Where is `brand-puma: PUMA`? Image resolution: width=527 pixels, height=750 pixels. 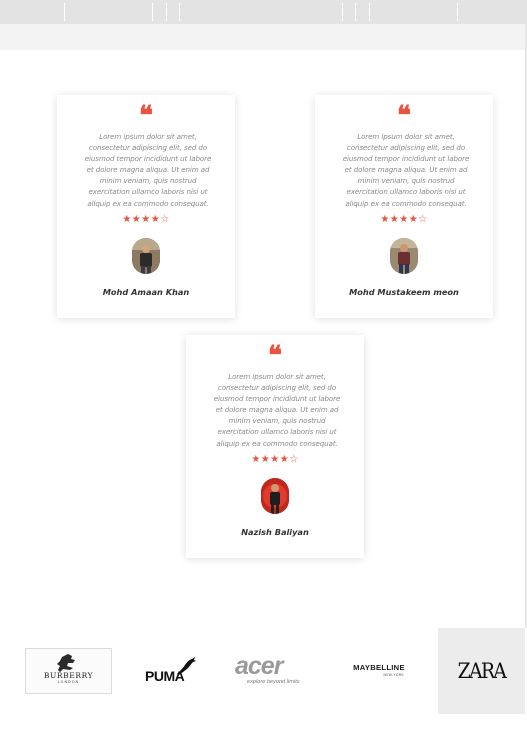 brand-puma: PUMA is located at coordinates (170, 671).